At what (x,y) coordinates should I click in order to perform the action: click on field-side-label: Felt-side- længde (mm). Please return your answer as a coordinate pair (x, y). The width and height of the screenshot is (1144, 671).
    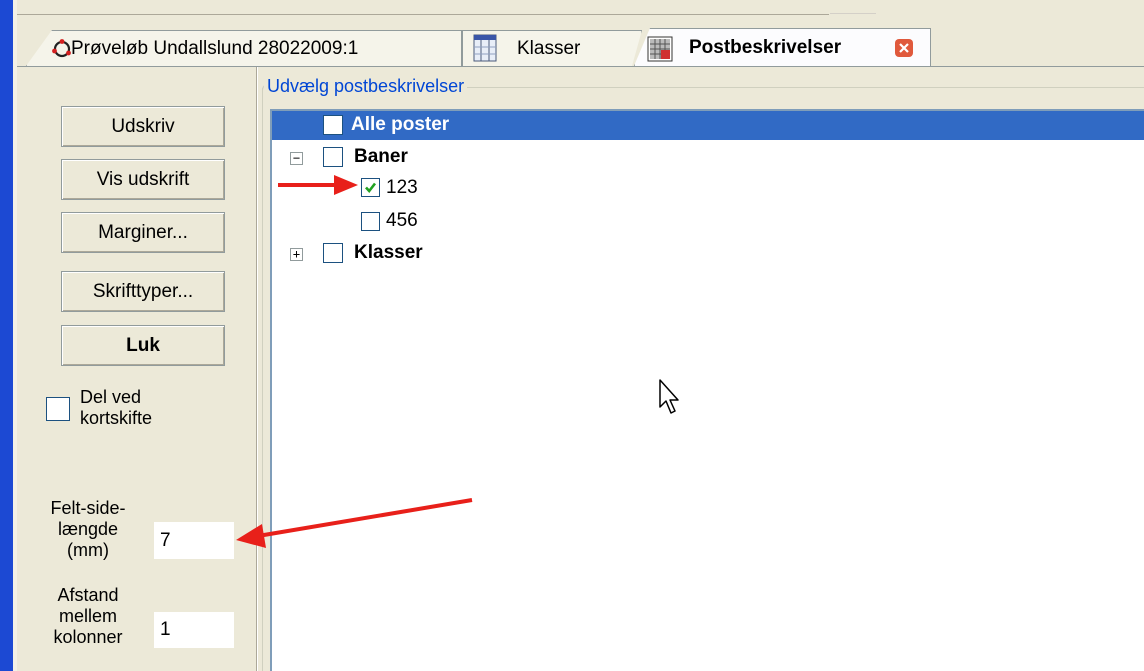
    Looking at the image, I should click on (88, 529).